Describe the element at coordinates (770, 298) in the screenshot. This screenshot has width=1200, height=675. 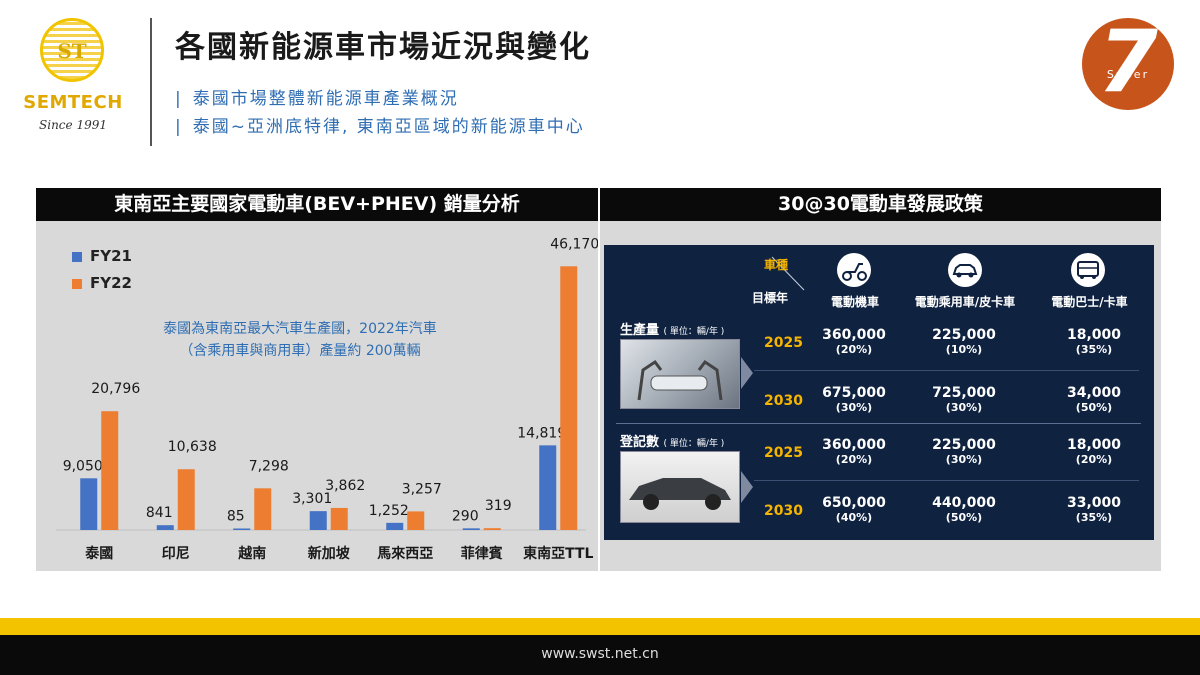
I see `corner-bottom: 目標年` at that location.